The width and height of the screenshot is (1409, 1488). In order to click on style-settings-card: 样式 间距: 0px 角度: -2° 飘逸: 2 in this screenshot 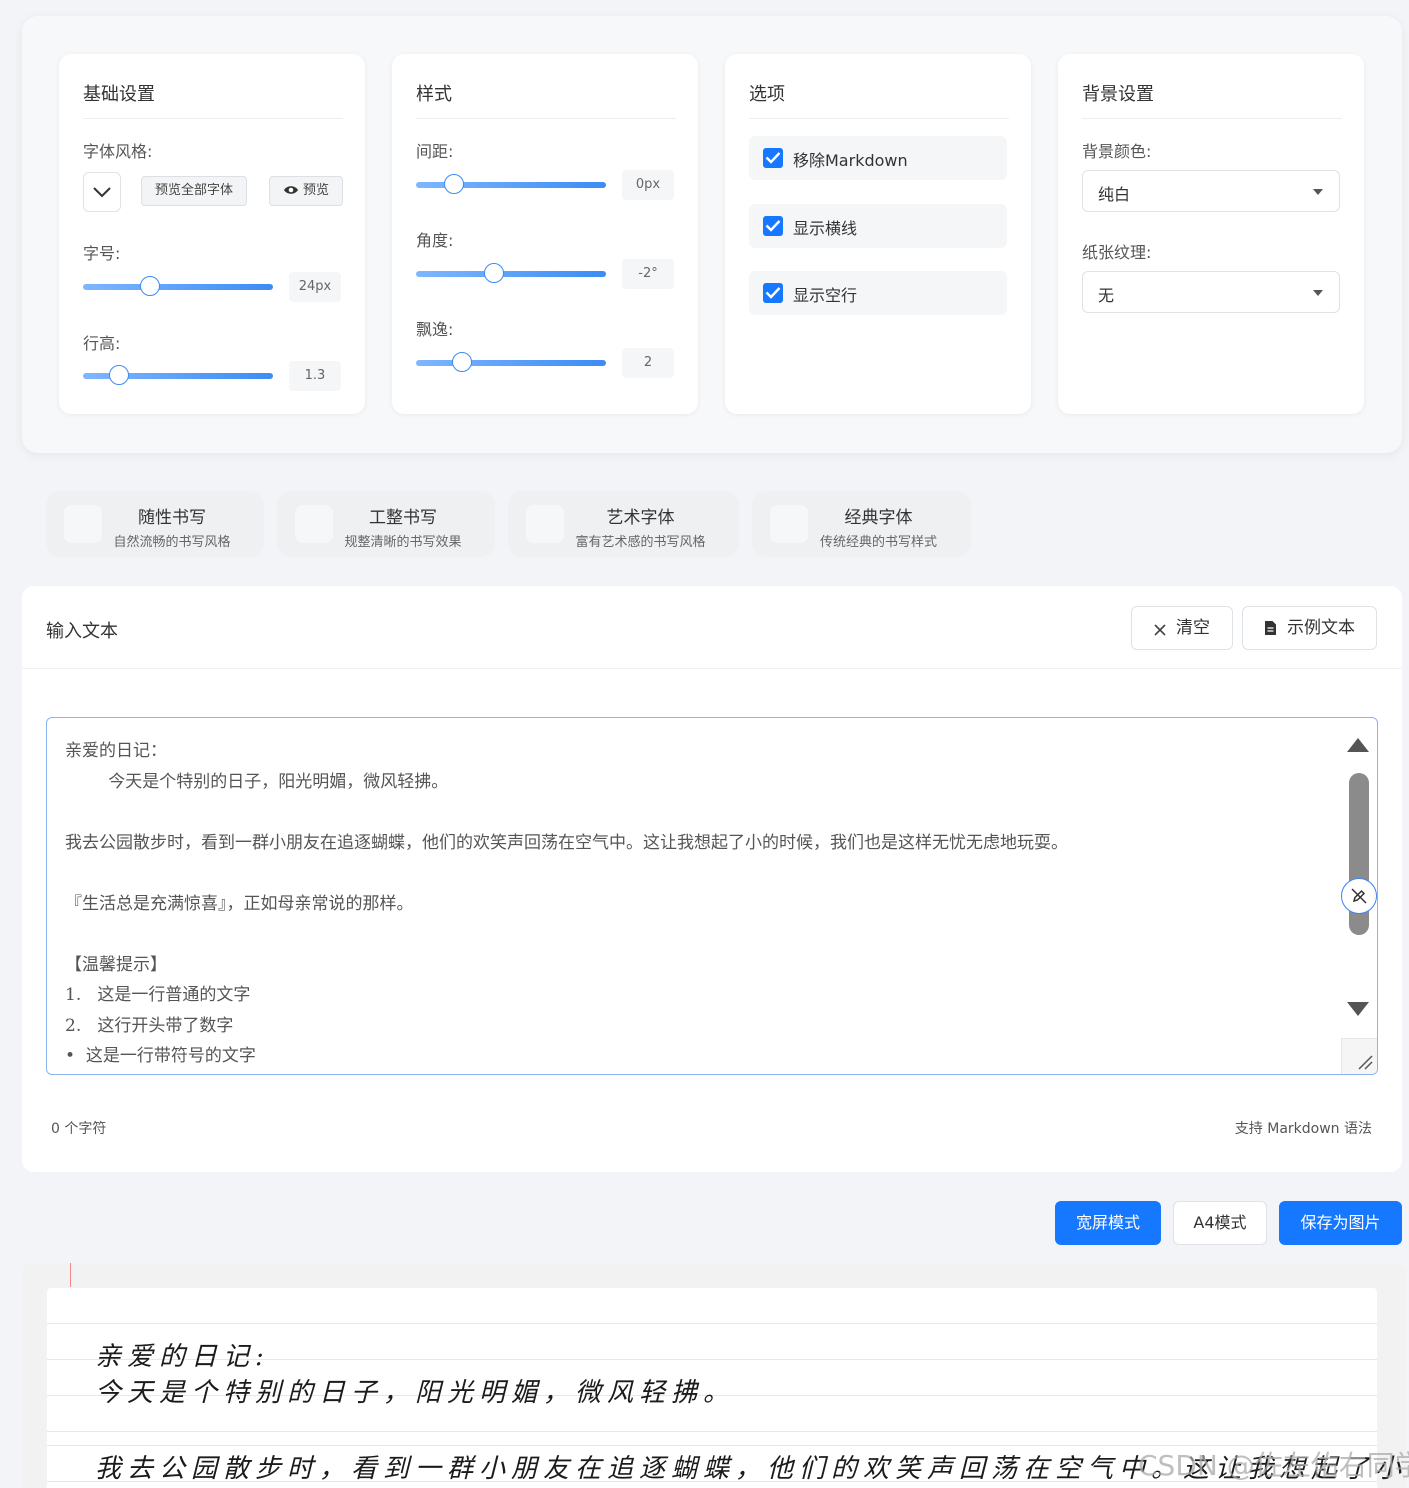, I will do `click(545, 234)`.